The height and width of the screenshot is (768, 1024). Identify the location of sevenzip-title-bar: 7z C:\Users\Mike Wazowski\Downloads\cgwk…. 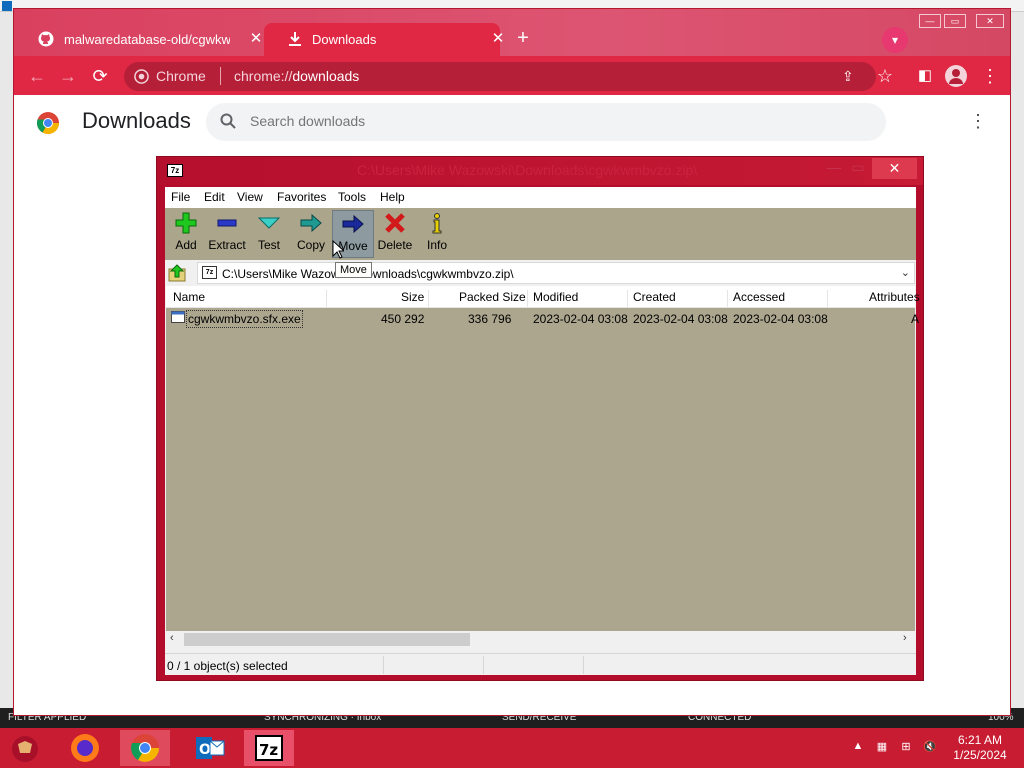
(540, 171).